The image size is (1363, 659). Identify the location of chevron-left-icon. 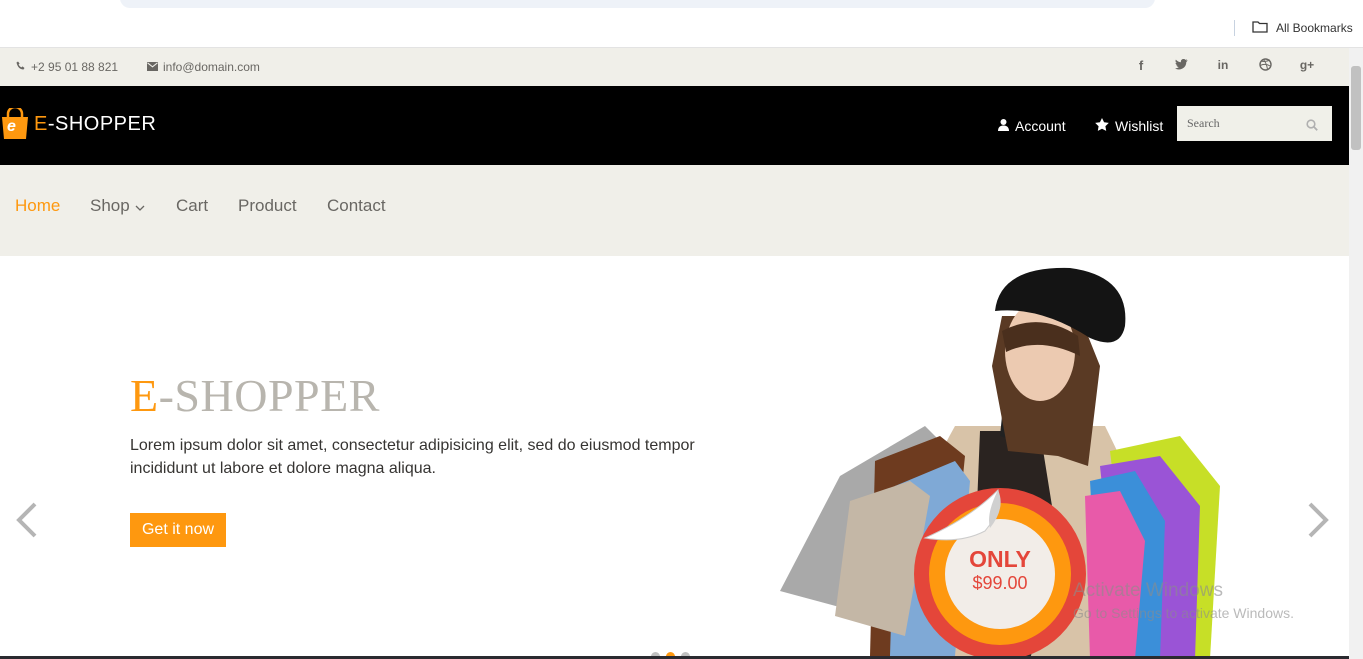
(27, 522).